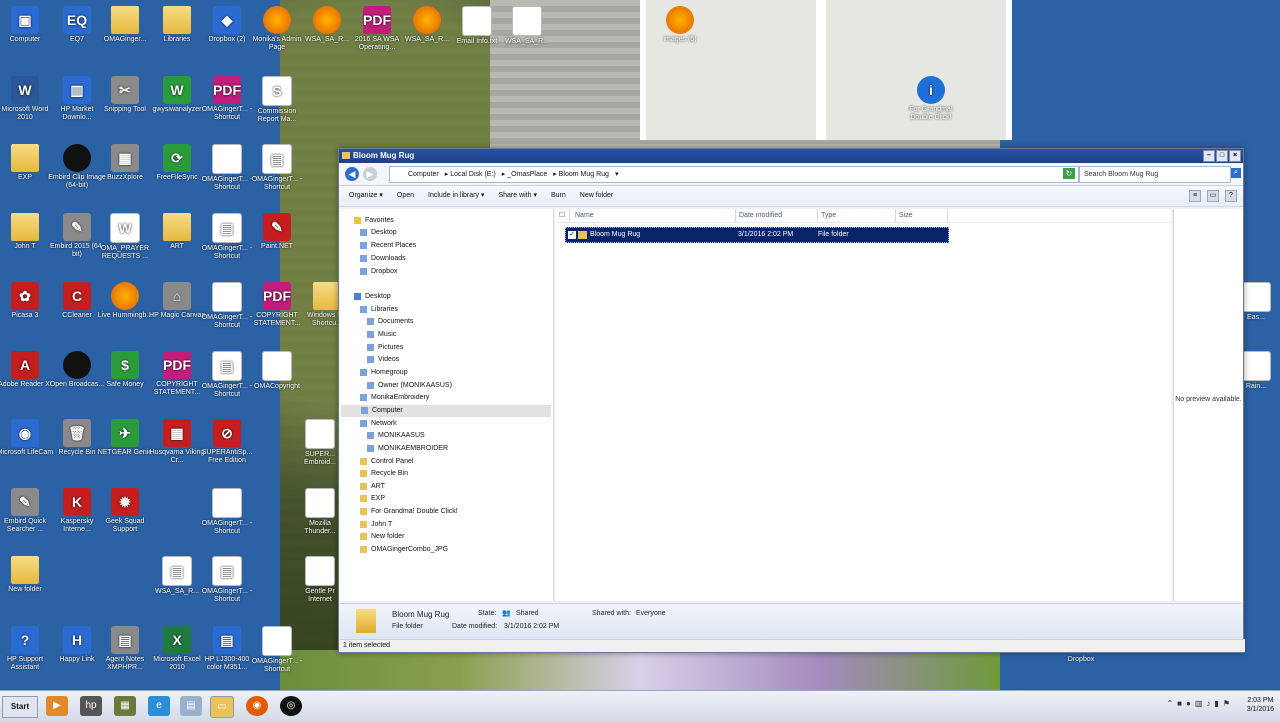 The height and width of the screenshot is (721, 1280). Describe the element at coordinates (396, 436) in the screenshot. I see `nav-item: MONIKAASUS` at that location.